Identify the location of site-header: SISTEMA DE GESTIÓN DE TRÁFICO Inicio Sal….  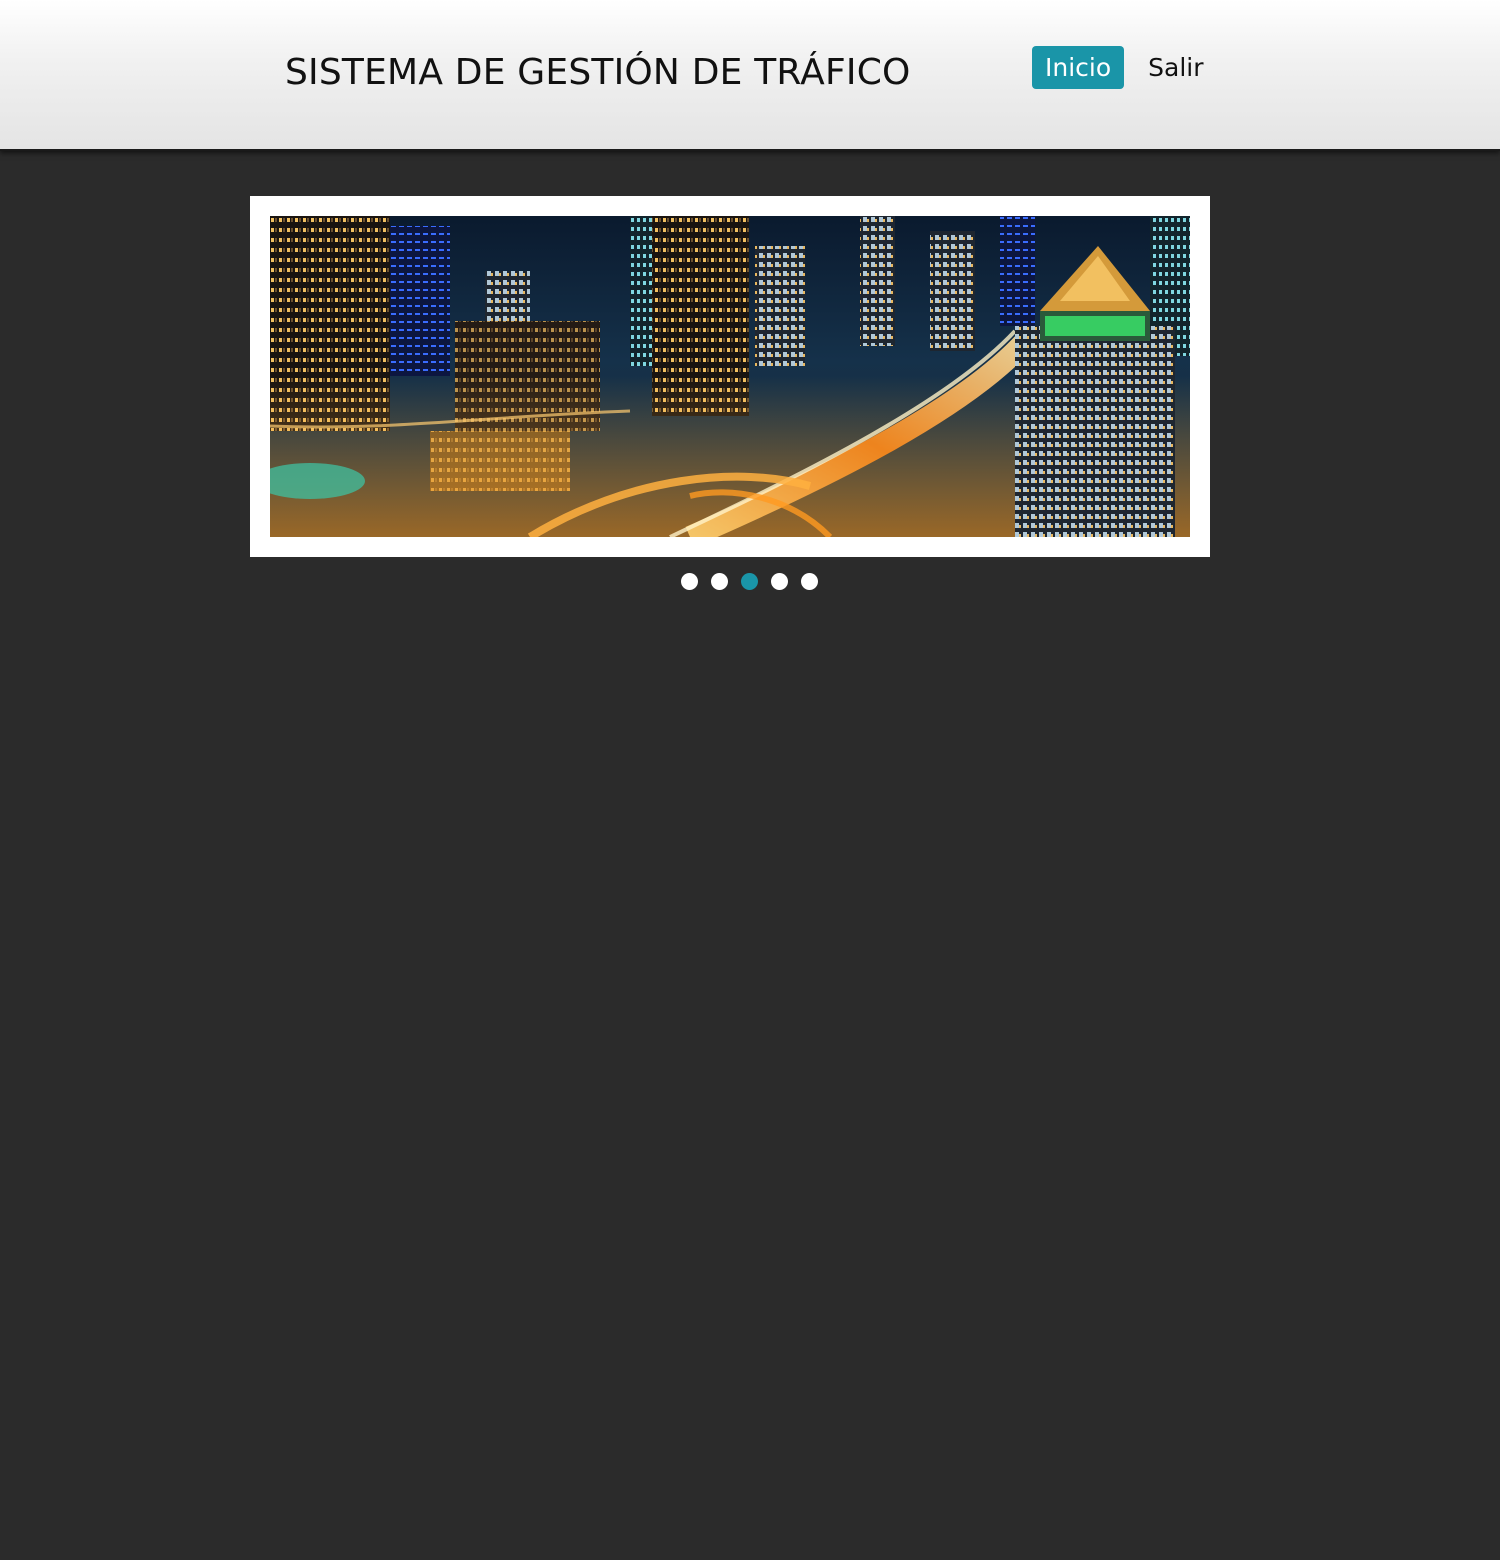
(750, 75).